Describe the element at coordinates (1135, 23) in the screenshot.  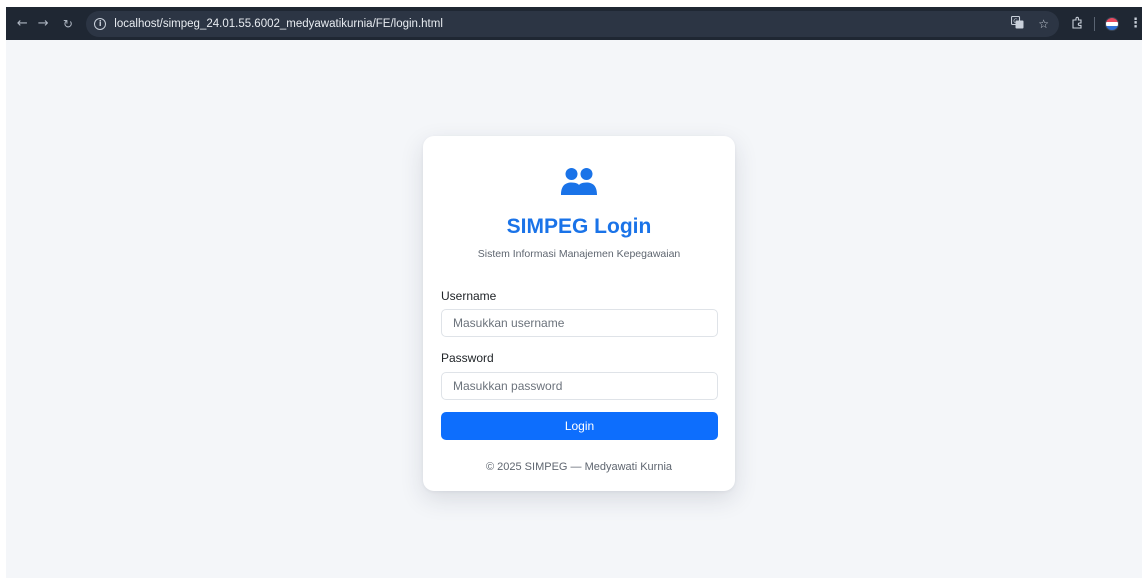
I see `kebab-menu-icon: ⋮` at that location.